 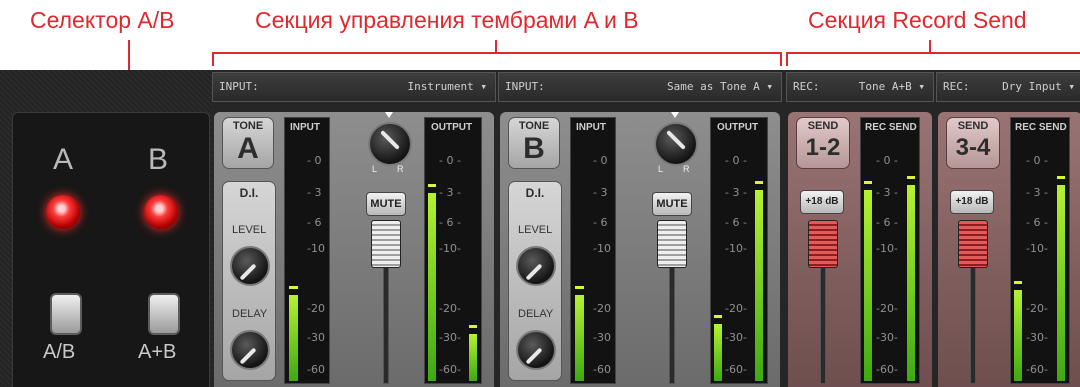 I want to click on rec-bracket-tick, so click(x=930, y=46).